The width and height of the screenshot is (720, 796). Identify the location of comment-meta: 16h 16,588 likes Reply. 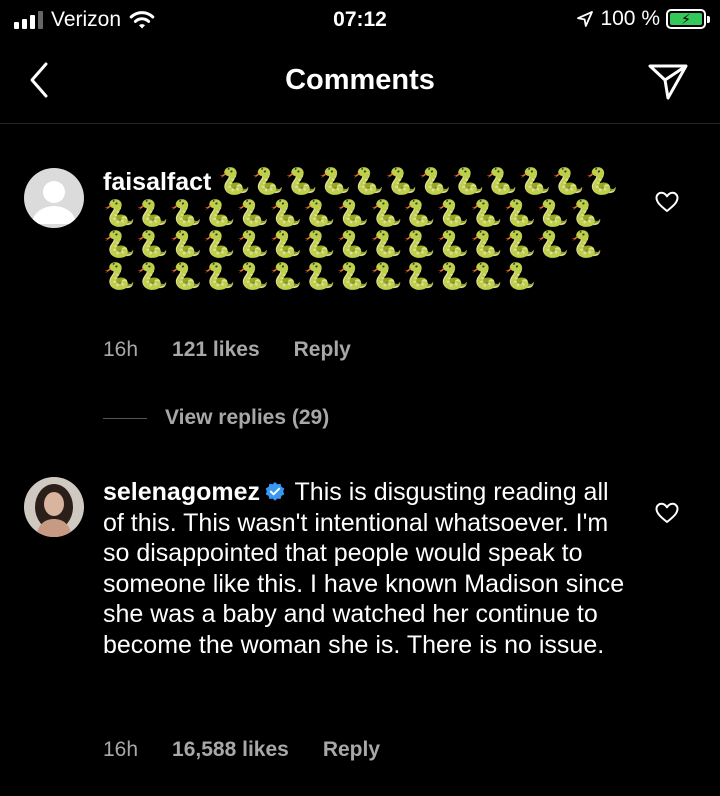
(241, 750).